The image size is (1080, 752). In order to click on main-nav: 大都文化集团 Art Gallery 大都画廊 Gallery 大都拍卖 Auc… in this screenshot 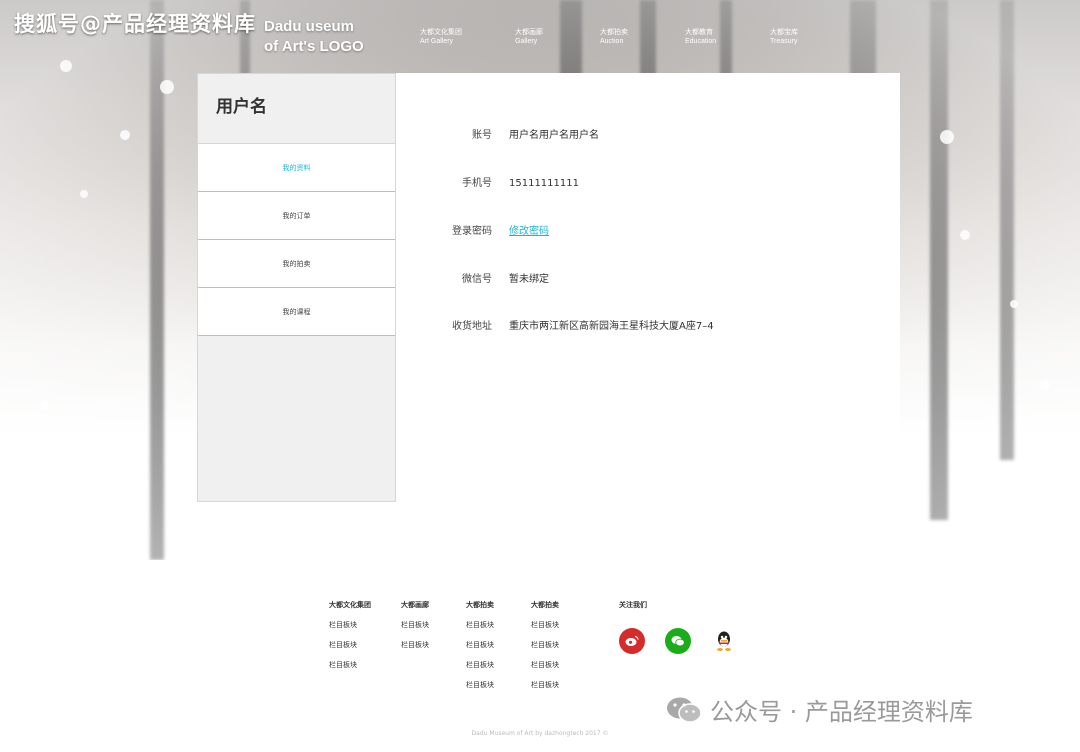, I will do `click(540, 38)`.